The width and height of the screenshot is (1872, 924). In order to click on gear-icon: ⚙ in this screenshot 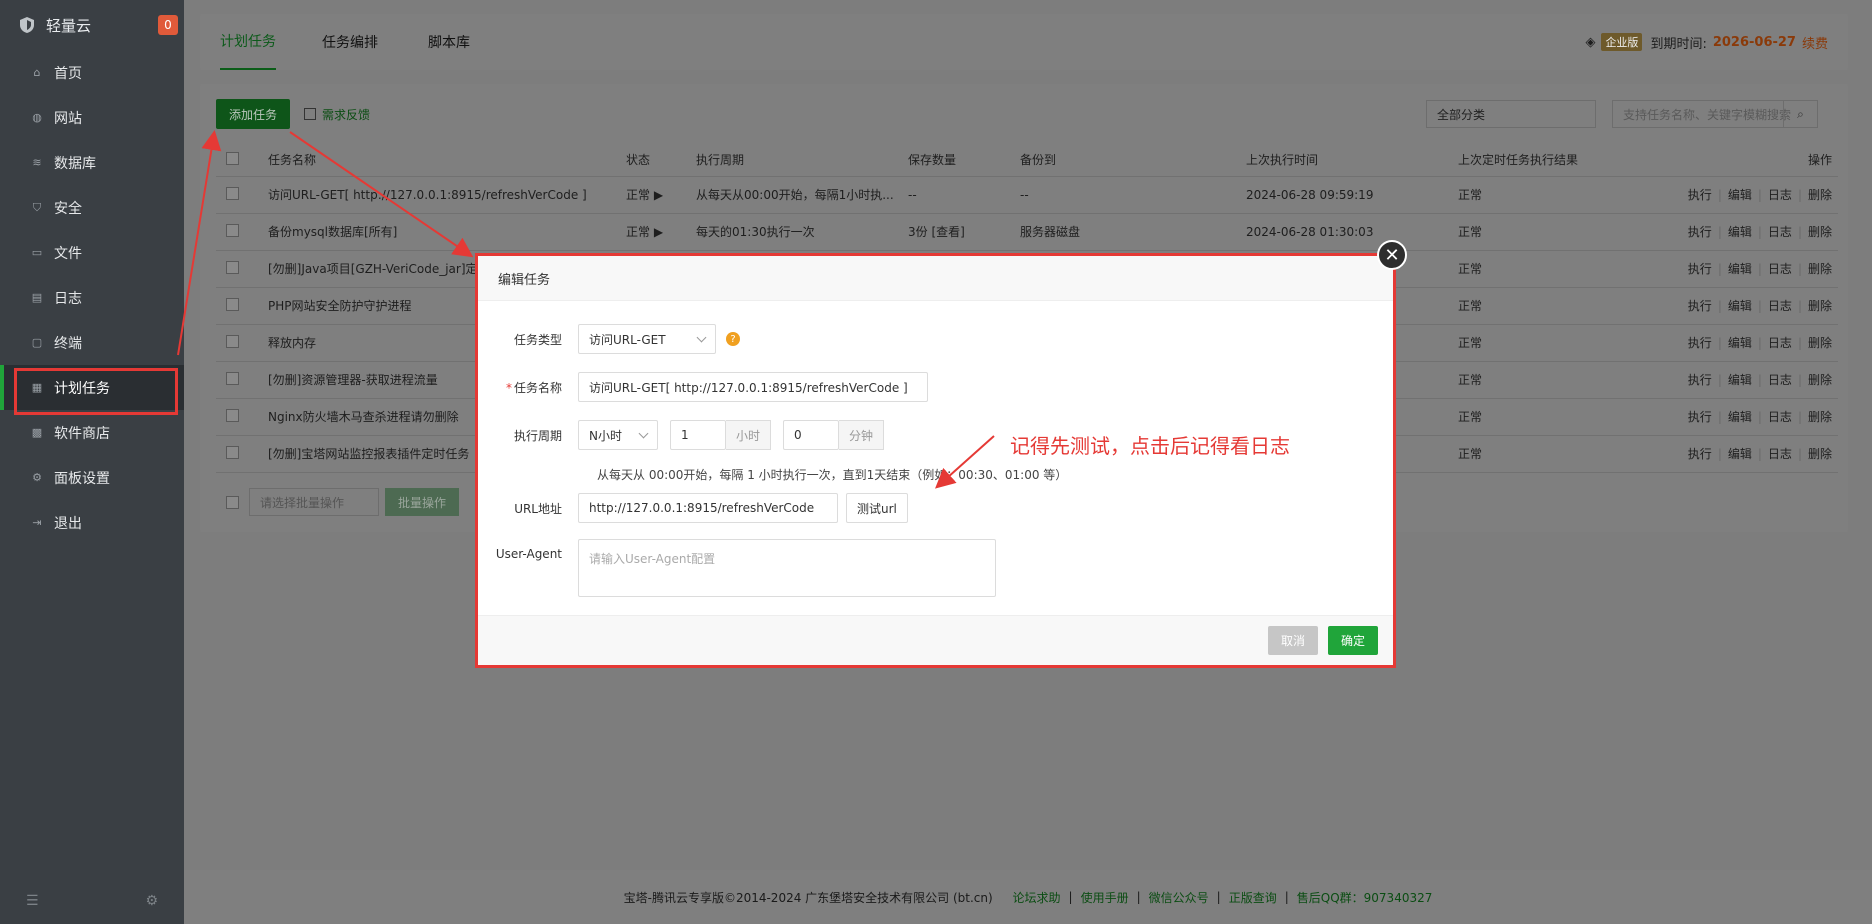, I will do `click(37, 477)`.